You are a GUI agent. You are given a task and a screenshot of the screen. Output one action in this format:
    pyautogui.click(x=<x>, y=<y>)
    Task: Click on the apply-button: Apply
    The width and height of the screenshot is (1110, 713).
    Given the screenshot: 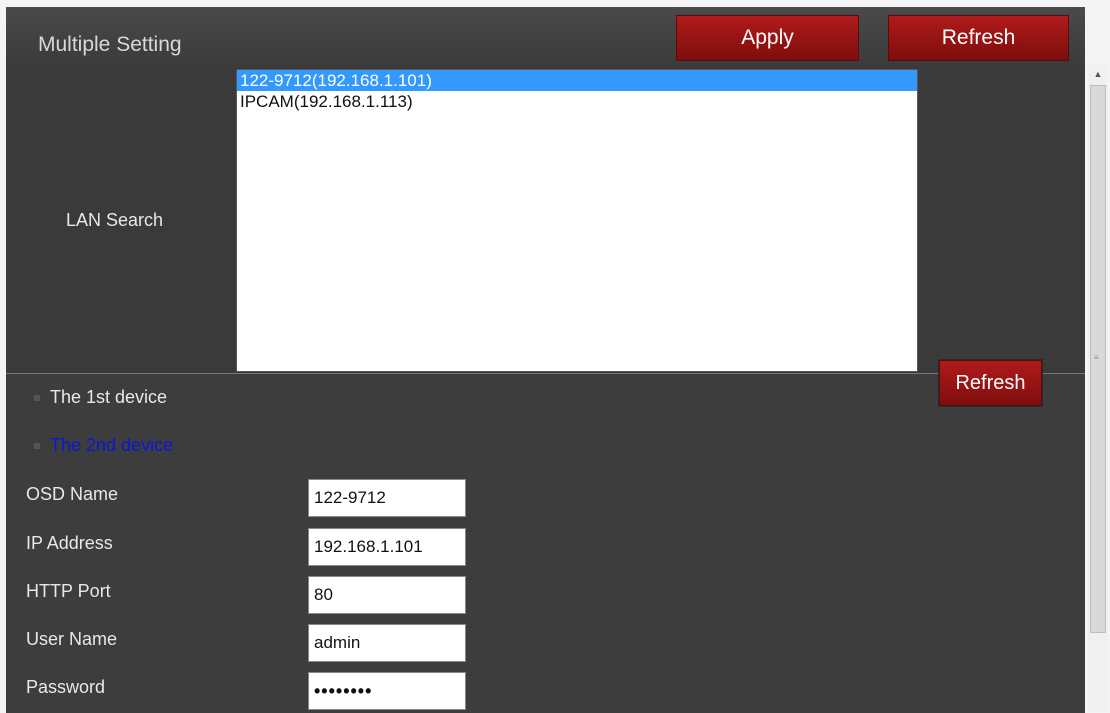 What is the action you would take?
    pyautogui.click(x=767, y=38)
    